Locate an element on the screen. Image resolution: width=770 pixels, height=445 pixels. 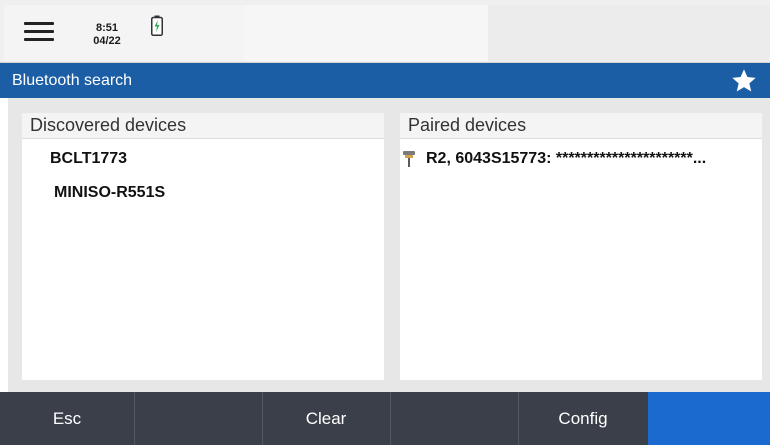
discovered-device-item: BCLT1773 is located at coordinates (88, 159).